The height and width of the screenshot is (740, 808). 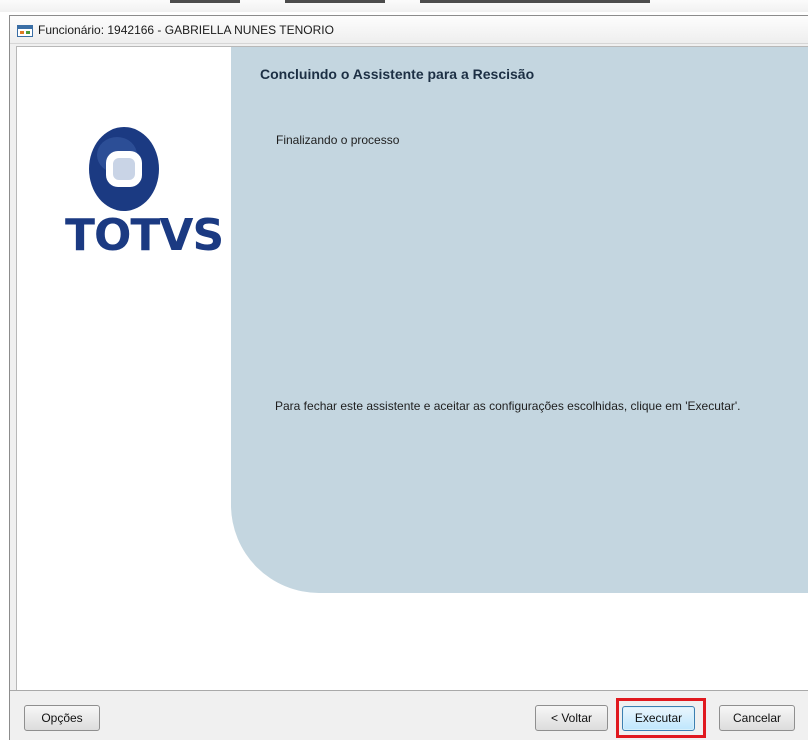 What do you see at coordinates (404, 6) in the screenshot?
I see `background-window-strip` at bounding box center [404, 6].